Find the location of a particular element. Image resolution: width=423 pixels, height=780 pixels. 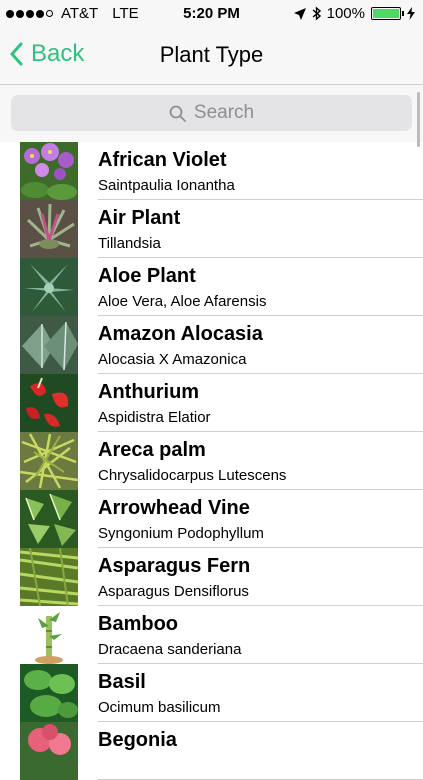

search-input: Search is located at coordinates (211, 113).